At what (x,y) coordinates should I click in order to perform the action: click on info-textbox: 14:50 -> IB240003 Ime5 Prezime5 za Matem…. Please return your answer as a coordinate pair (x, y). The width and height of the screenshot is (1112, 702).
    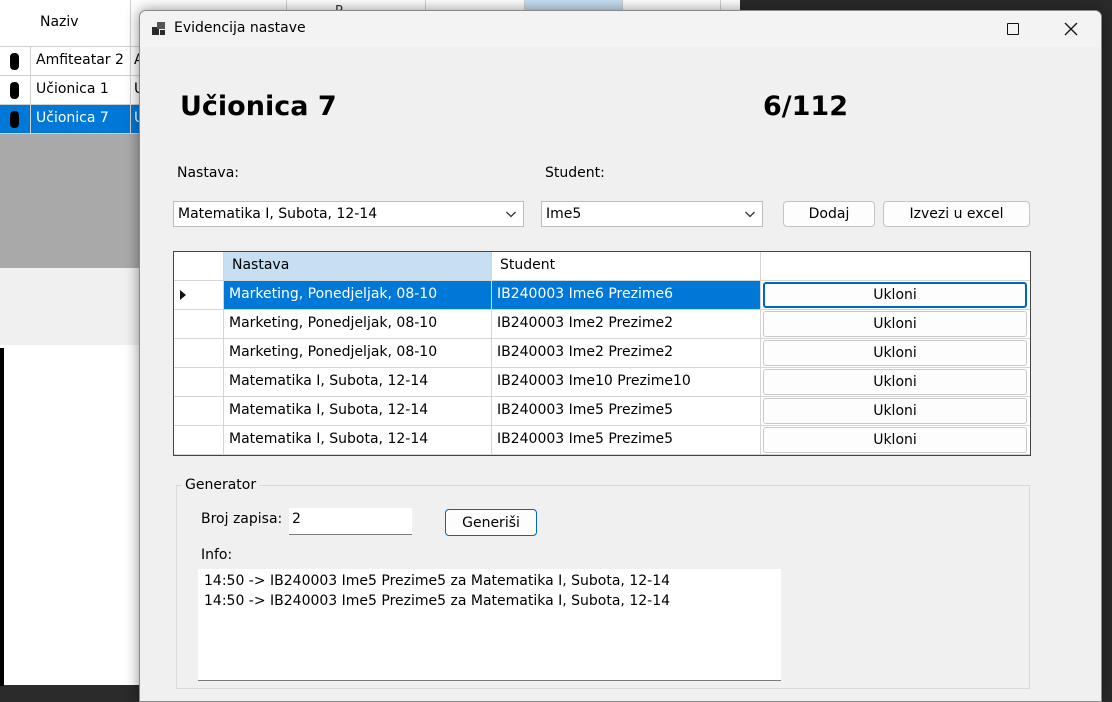
    Looking at the image, I should click on (489, 625).